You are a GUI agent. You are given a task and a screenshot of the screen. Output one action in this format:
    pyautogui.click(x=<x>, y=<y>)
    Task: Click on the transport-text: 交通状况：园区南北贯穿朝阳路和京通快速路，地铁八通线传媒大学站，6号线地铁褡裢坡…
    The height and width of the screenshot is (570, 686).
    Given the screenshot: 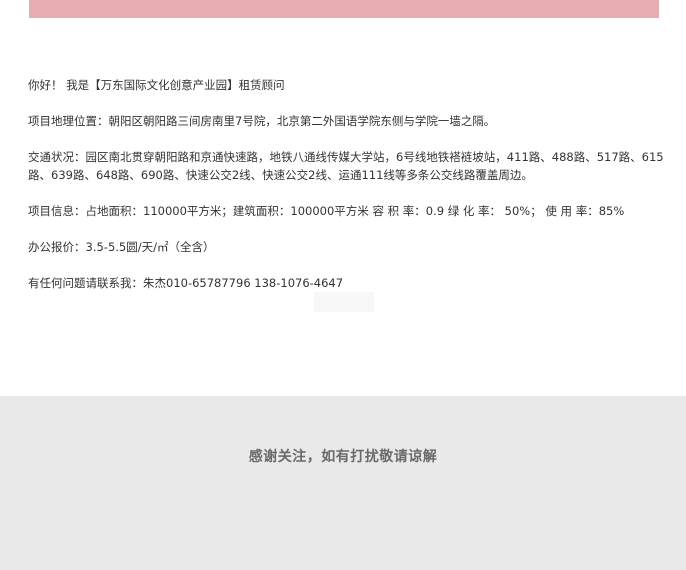 What is the action you would take?
    pyautogui.click(x=346, y=166)
    